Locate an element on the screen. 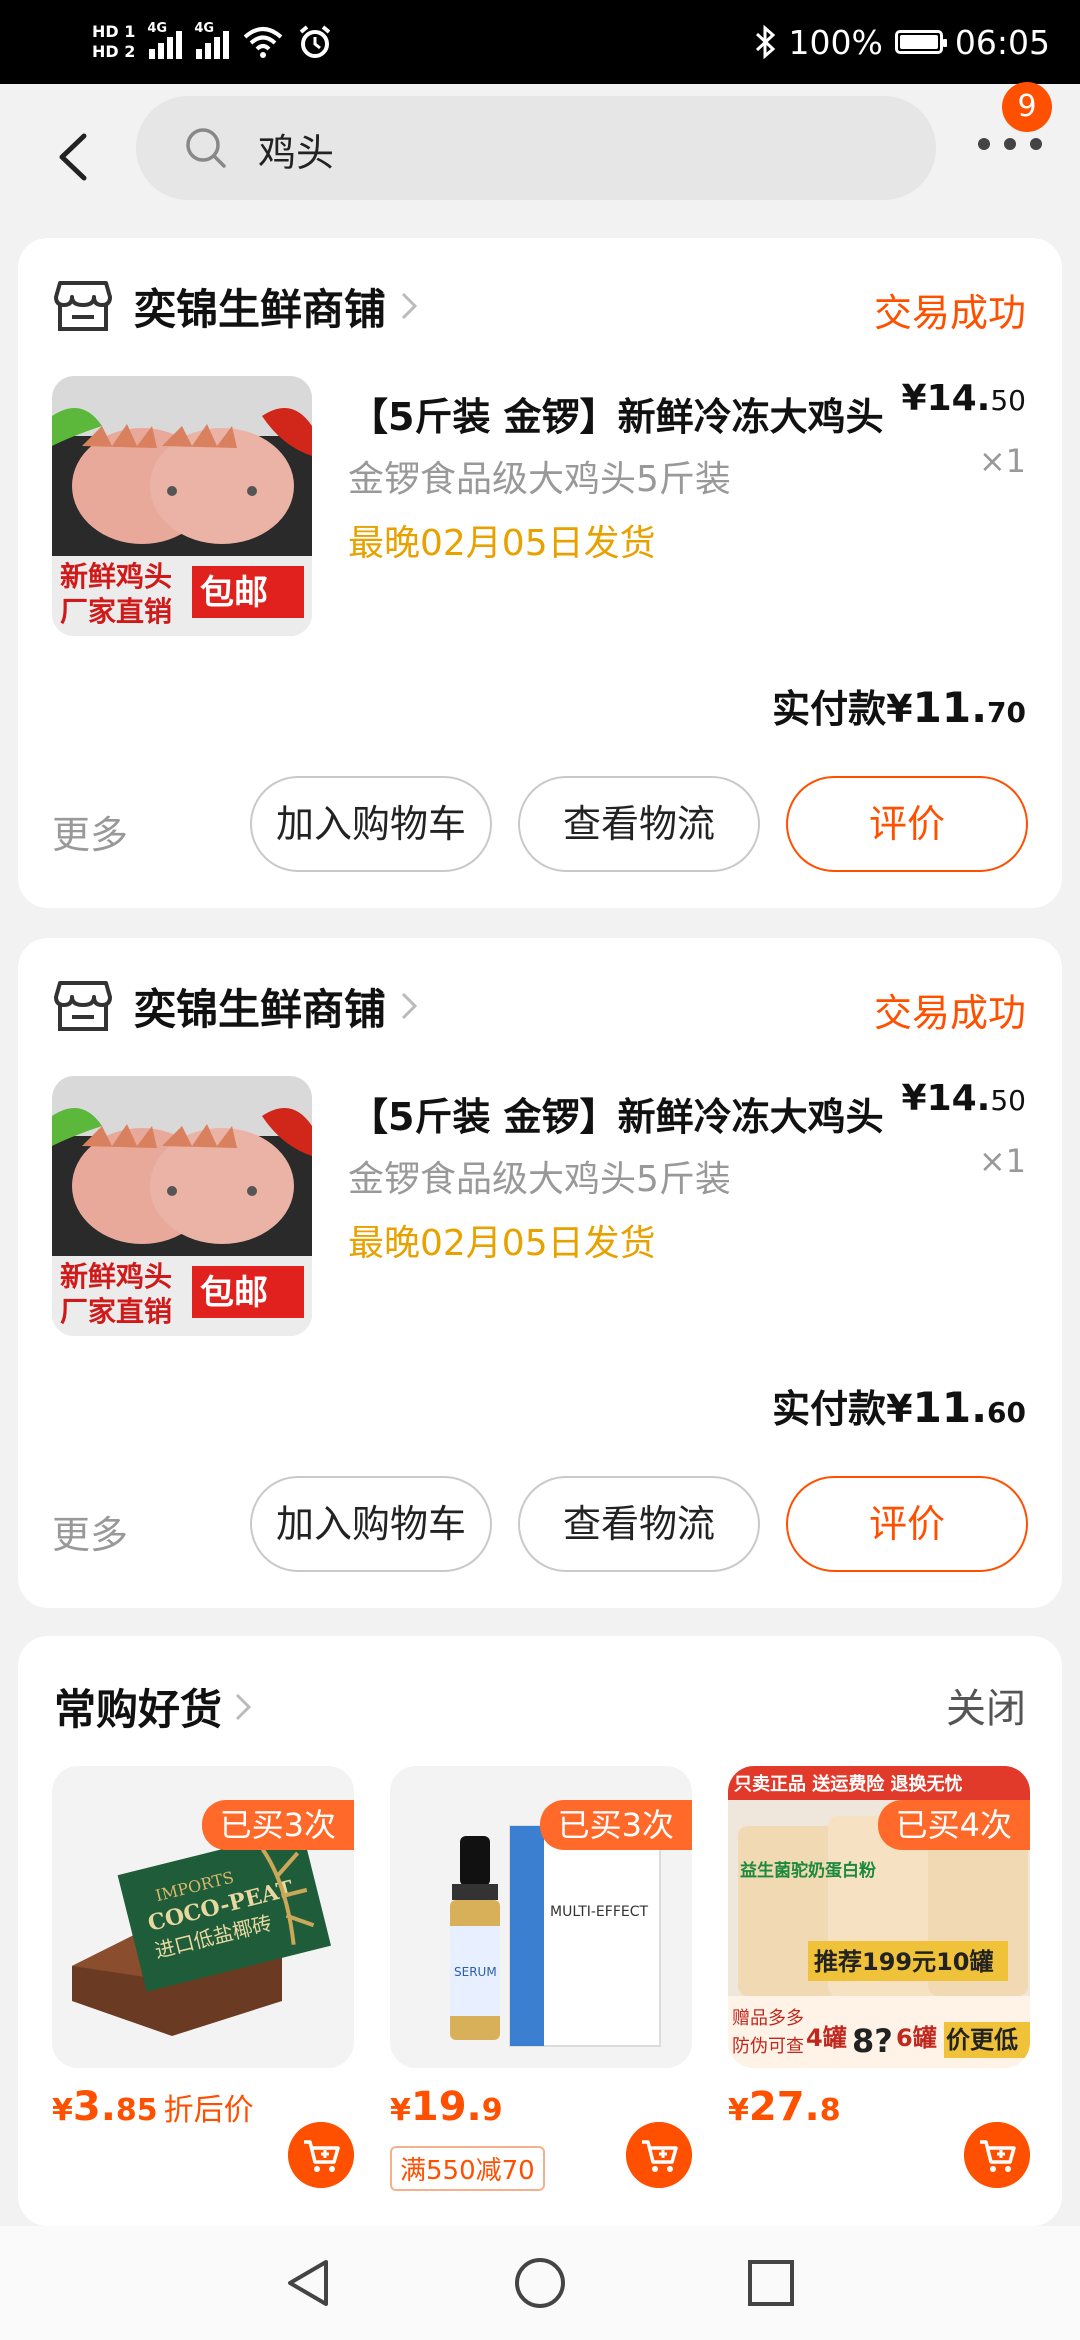  image-caption: 赠品多多 is located at coordinates (768, 2018).